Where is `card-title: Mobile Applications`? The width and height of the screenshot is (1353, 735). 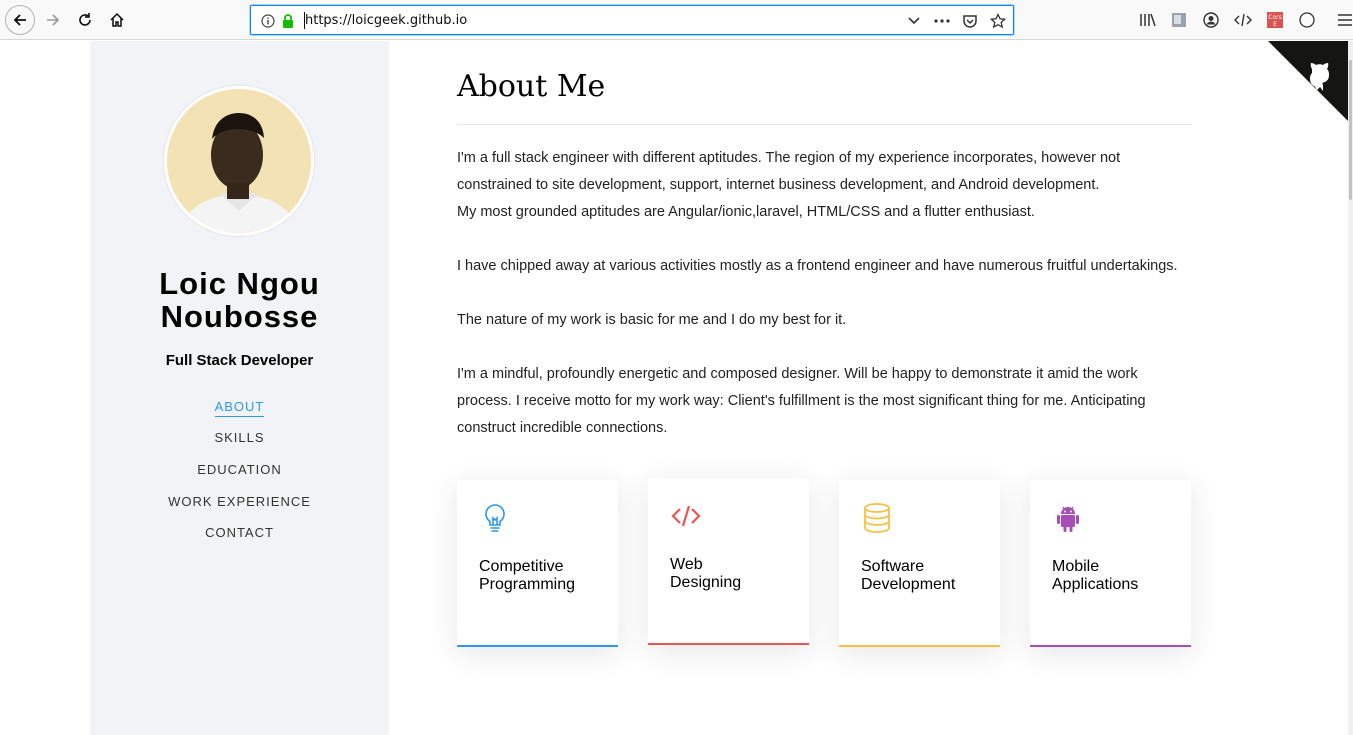
card-title: Mobile Applications is located at coordinates (1095, 576).